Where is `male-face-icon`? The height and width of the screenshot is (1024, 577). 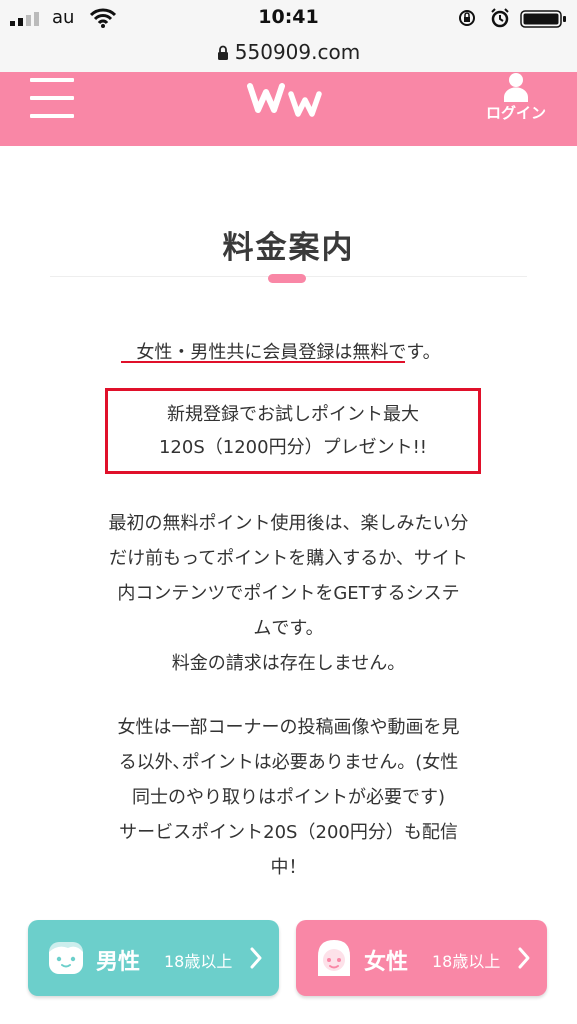 male-face-icon is located at coordinates (66, 958).